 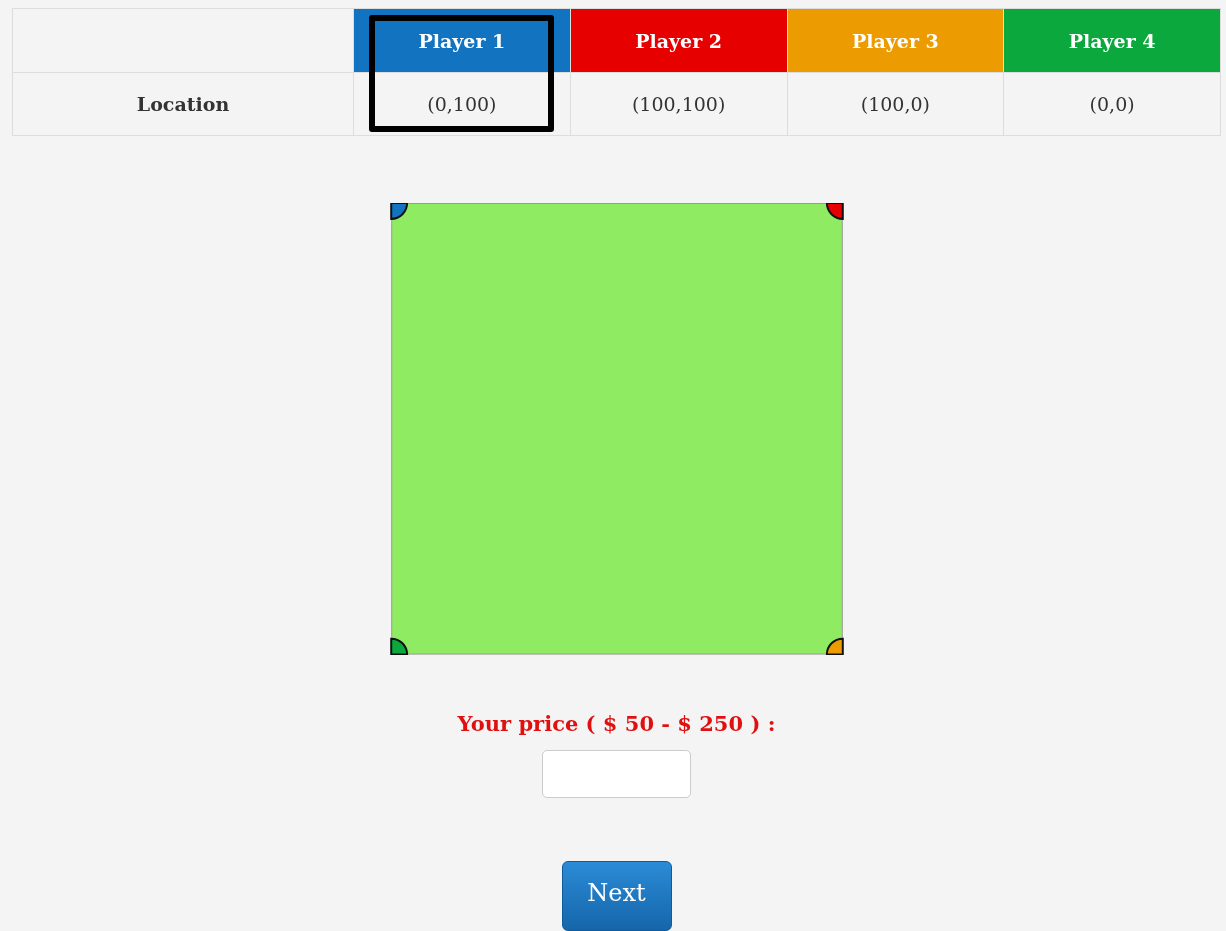 What do you see at coordinates (183, 104) in the screenshot?
I see `row-label: Location` at bounding box center [183, 104].